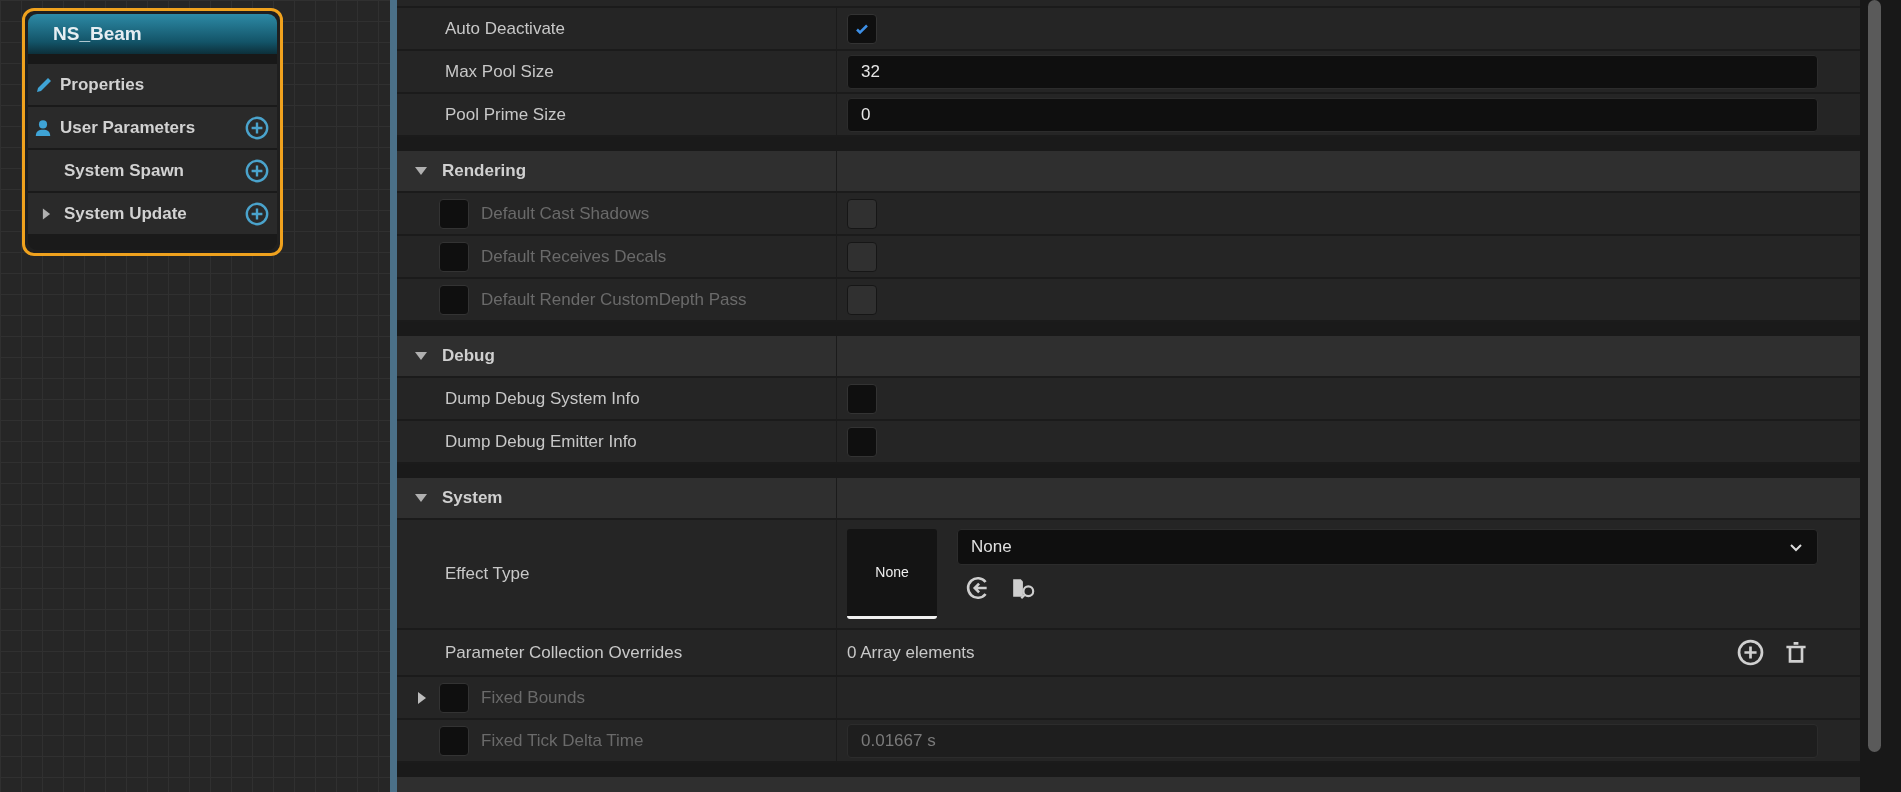 The width and height of the screenshot is (1901, 792). Describe the element at coordinates (911, 652) in the screenshot. I see `array-count: 0 Array elements` at that location.